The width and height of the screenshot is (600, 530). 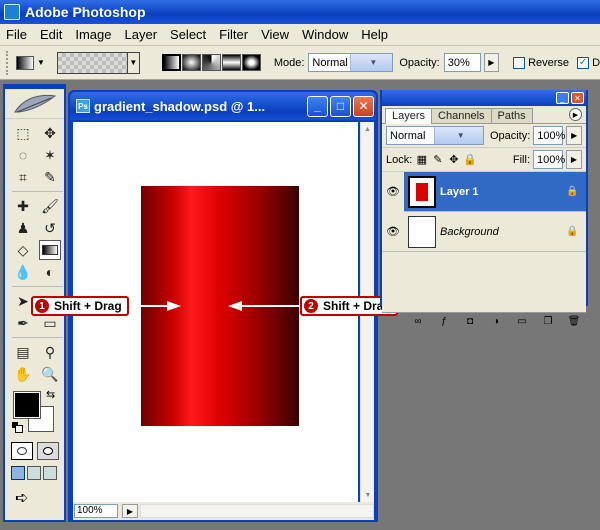 I want to click on menu-view: View, so click(x=275, y=34).